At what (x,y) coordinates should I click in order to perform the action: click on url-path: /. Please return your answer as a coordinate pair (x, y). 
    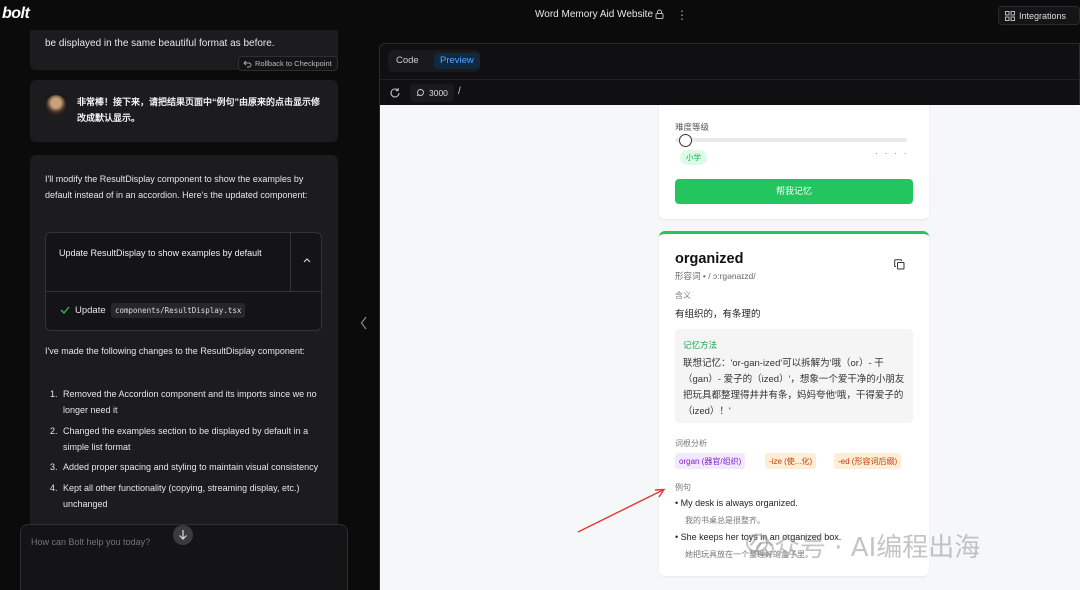
    Looking at the image, I should click on (459, 91).